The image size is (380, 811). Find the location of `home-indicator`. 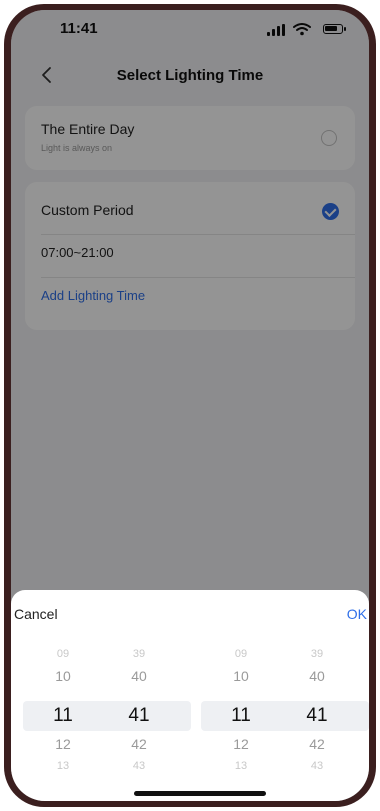

home-indicator is located at coordinates (200, 793).